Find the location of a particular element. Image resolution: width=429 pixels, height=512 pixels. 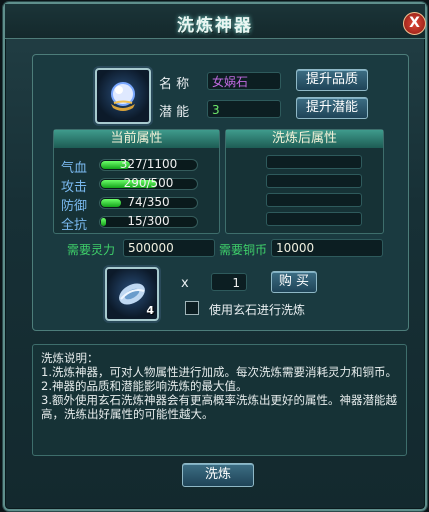

attr-label-resist: 全抗 is located at coordinates (74, 225).